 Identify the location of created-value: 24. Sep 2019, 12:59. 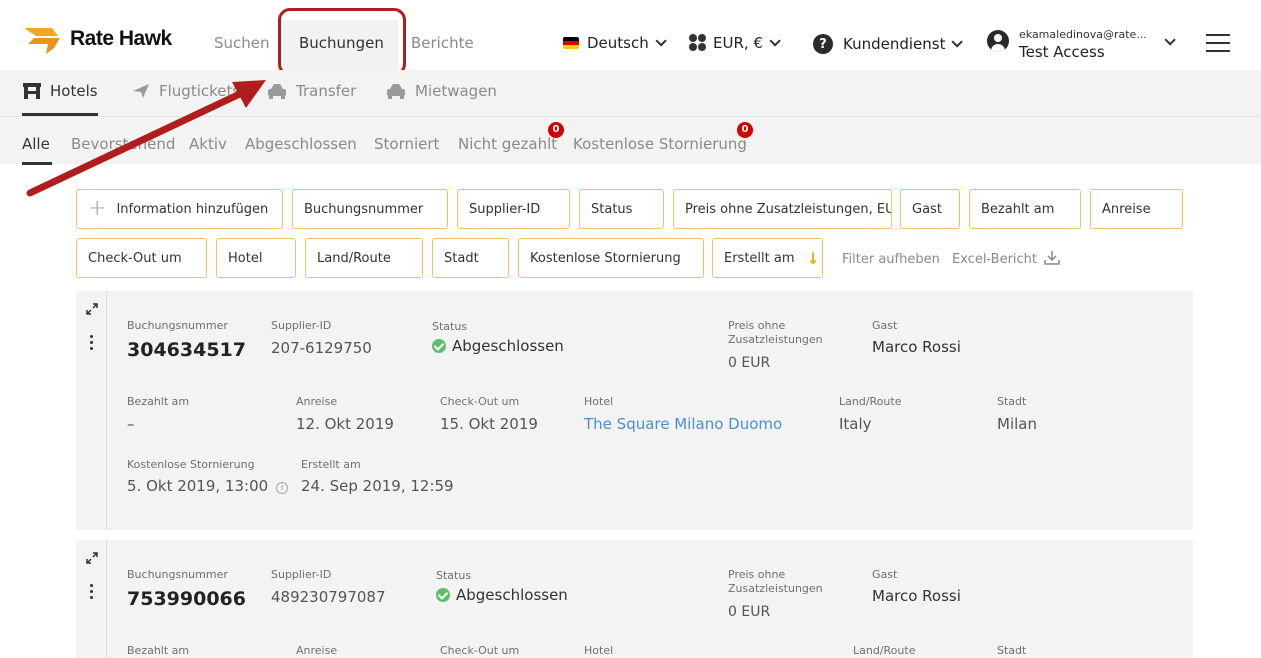
(377, 486).